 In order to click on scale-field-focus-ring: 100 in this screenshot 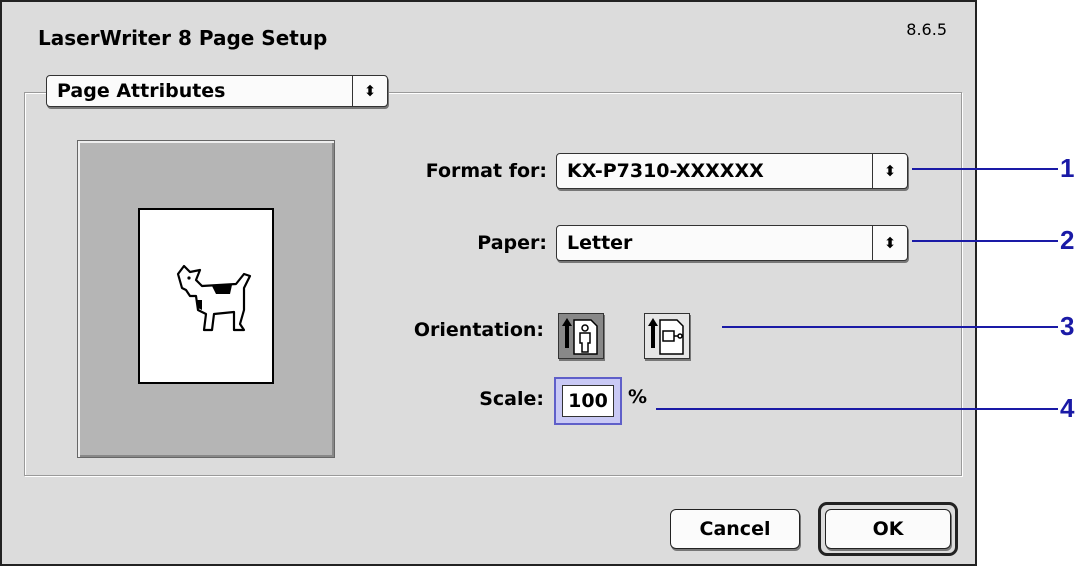, I will do `click(588, 401)`.